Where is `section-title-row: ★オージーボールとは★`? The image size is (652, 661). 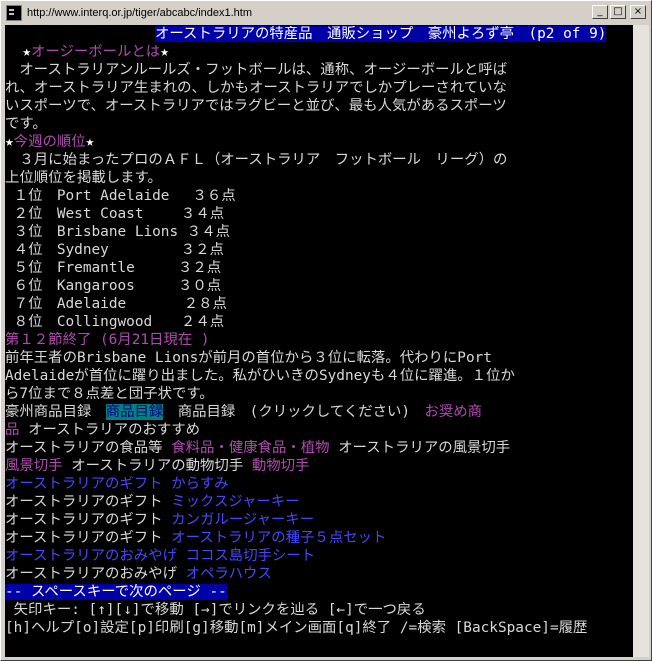 section-title-row: ★オージーボールとは★ is located at coordinates (87, 52).